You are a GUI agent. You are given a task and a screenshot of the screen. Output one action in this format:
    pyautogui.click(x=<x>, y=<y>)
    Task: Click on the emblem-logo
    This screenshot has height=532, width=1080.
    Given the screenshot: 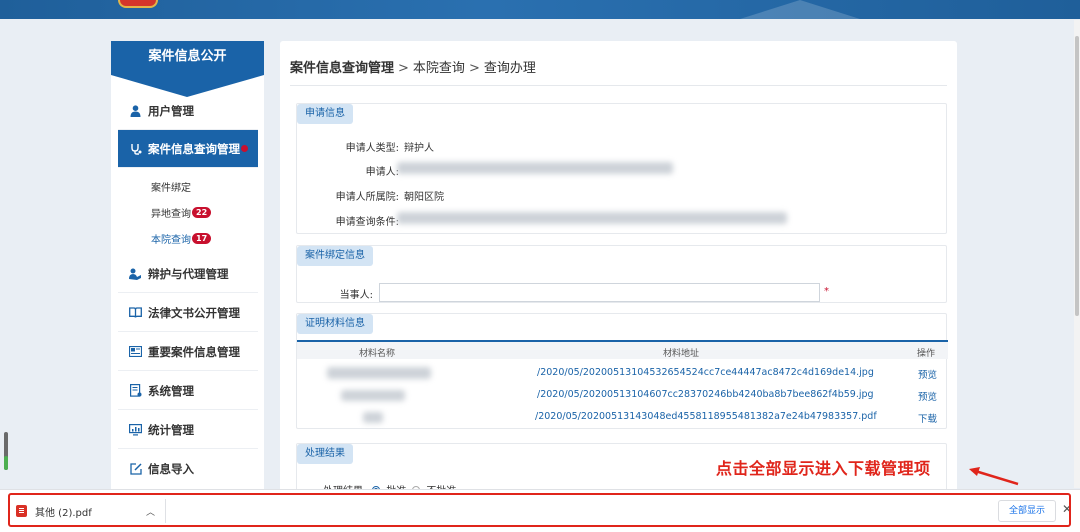 What is the action you would take?
    pyautogui.click(x=138, y=4)
    